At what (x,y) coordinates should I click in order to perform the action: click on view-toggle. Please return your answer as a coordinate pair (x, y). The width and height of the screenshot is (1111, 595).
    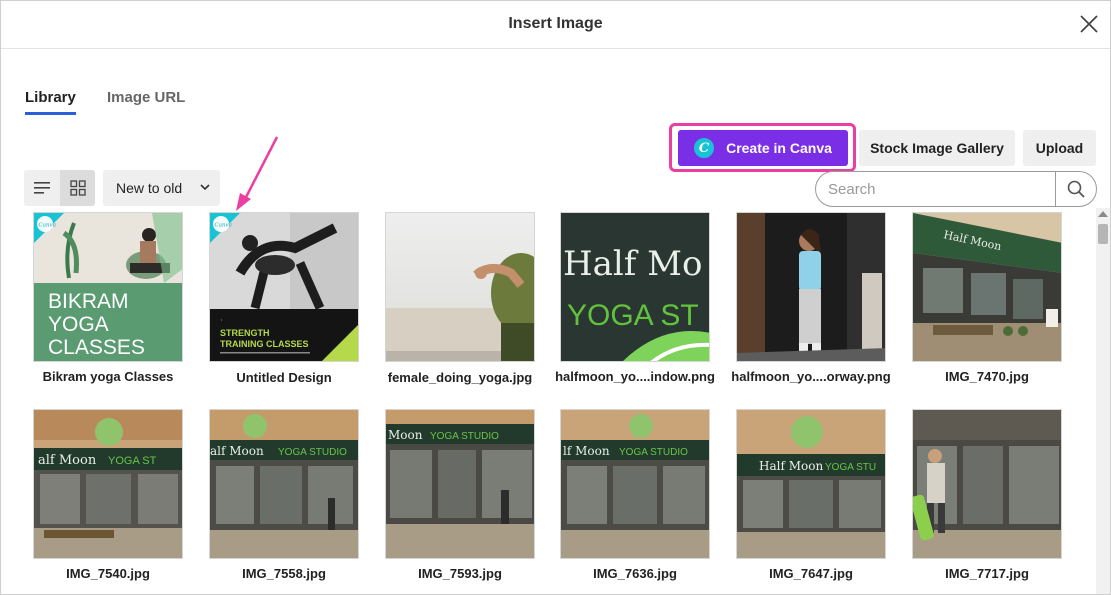
    Looking at the image, I should click on (59, 188).